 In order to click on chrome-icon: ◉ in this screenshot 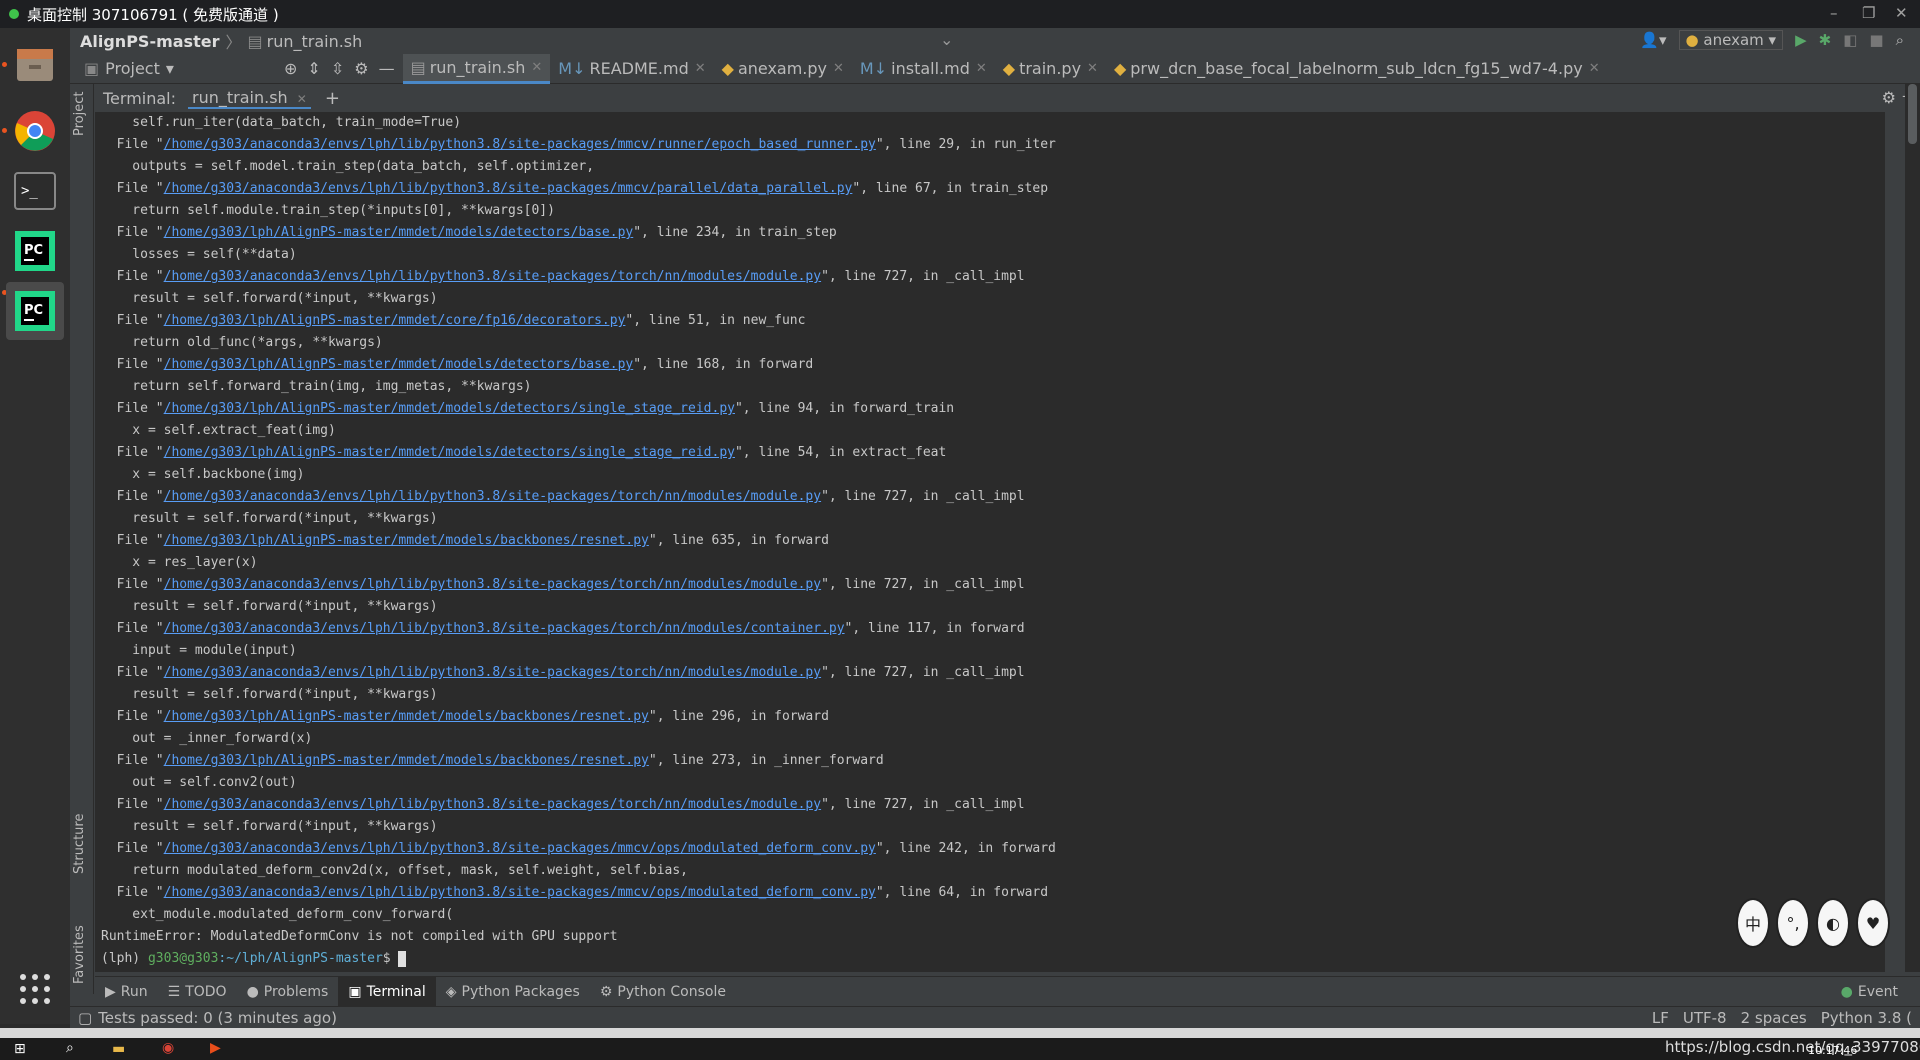, I will do `click(168, 1048)`.